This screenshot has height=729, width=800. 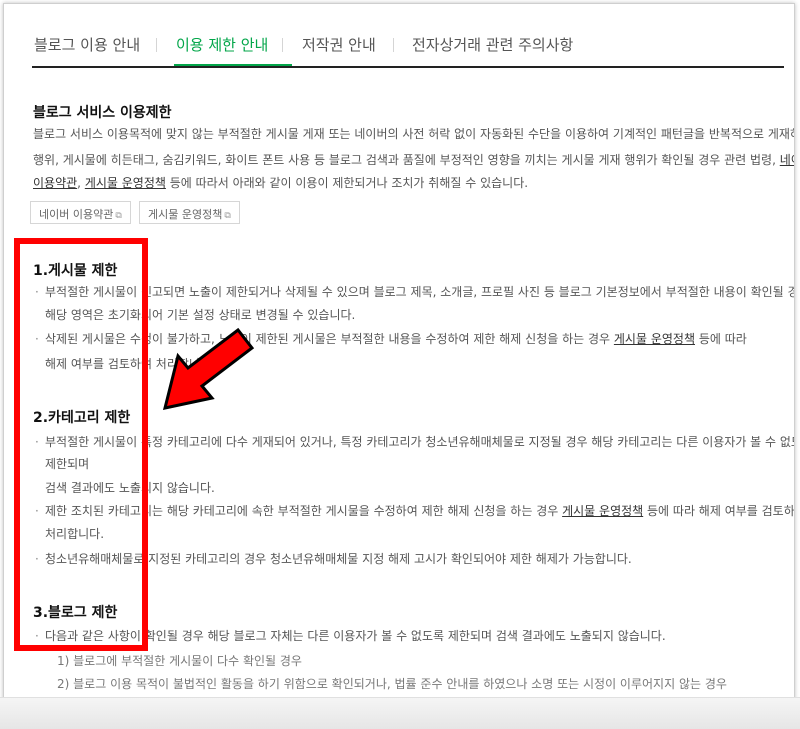 What do you see at coordinates (87, 44) in the screenshot?
I see `tab-blog-usage: 블로그 이용 안내` at bounding box center [87, 44].